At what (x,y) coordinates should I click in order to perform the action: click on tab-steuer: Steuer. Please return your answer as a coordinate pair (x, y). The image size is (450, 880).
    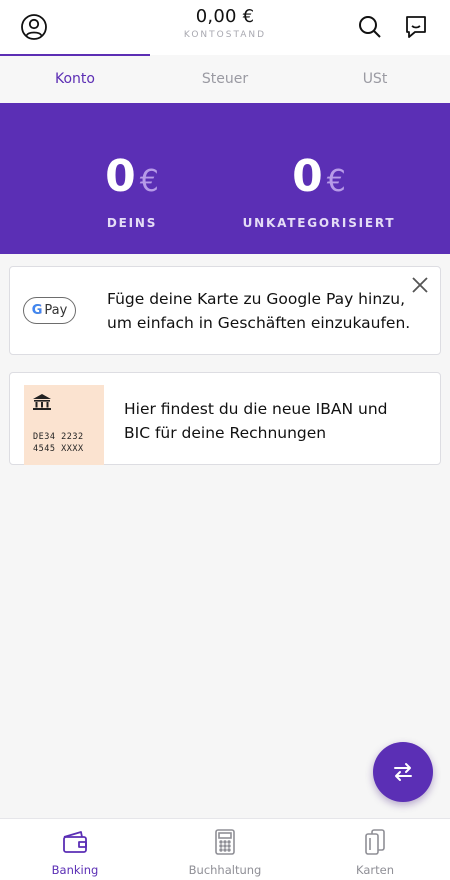
    Looking at the image, I should click on (225, 79).